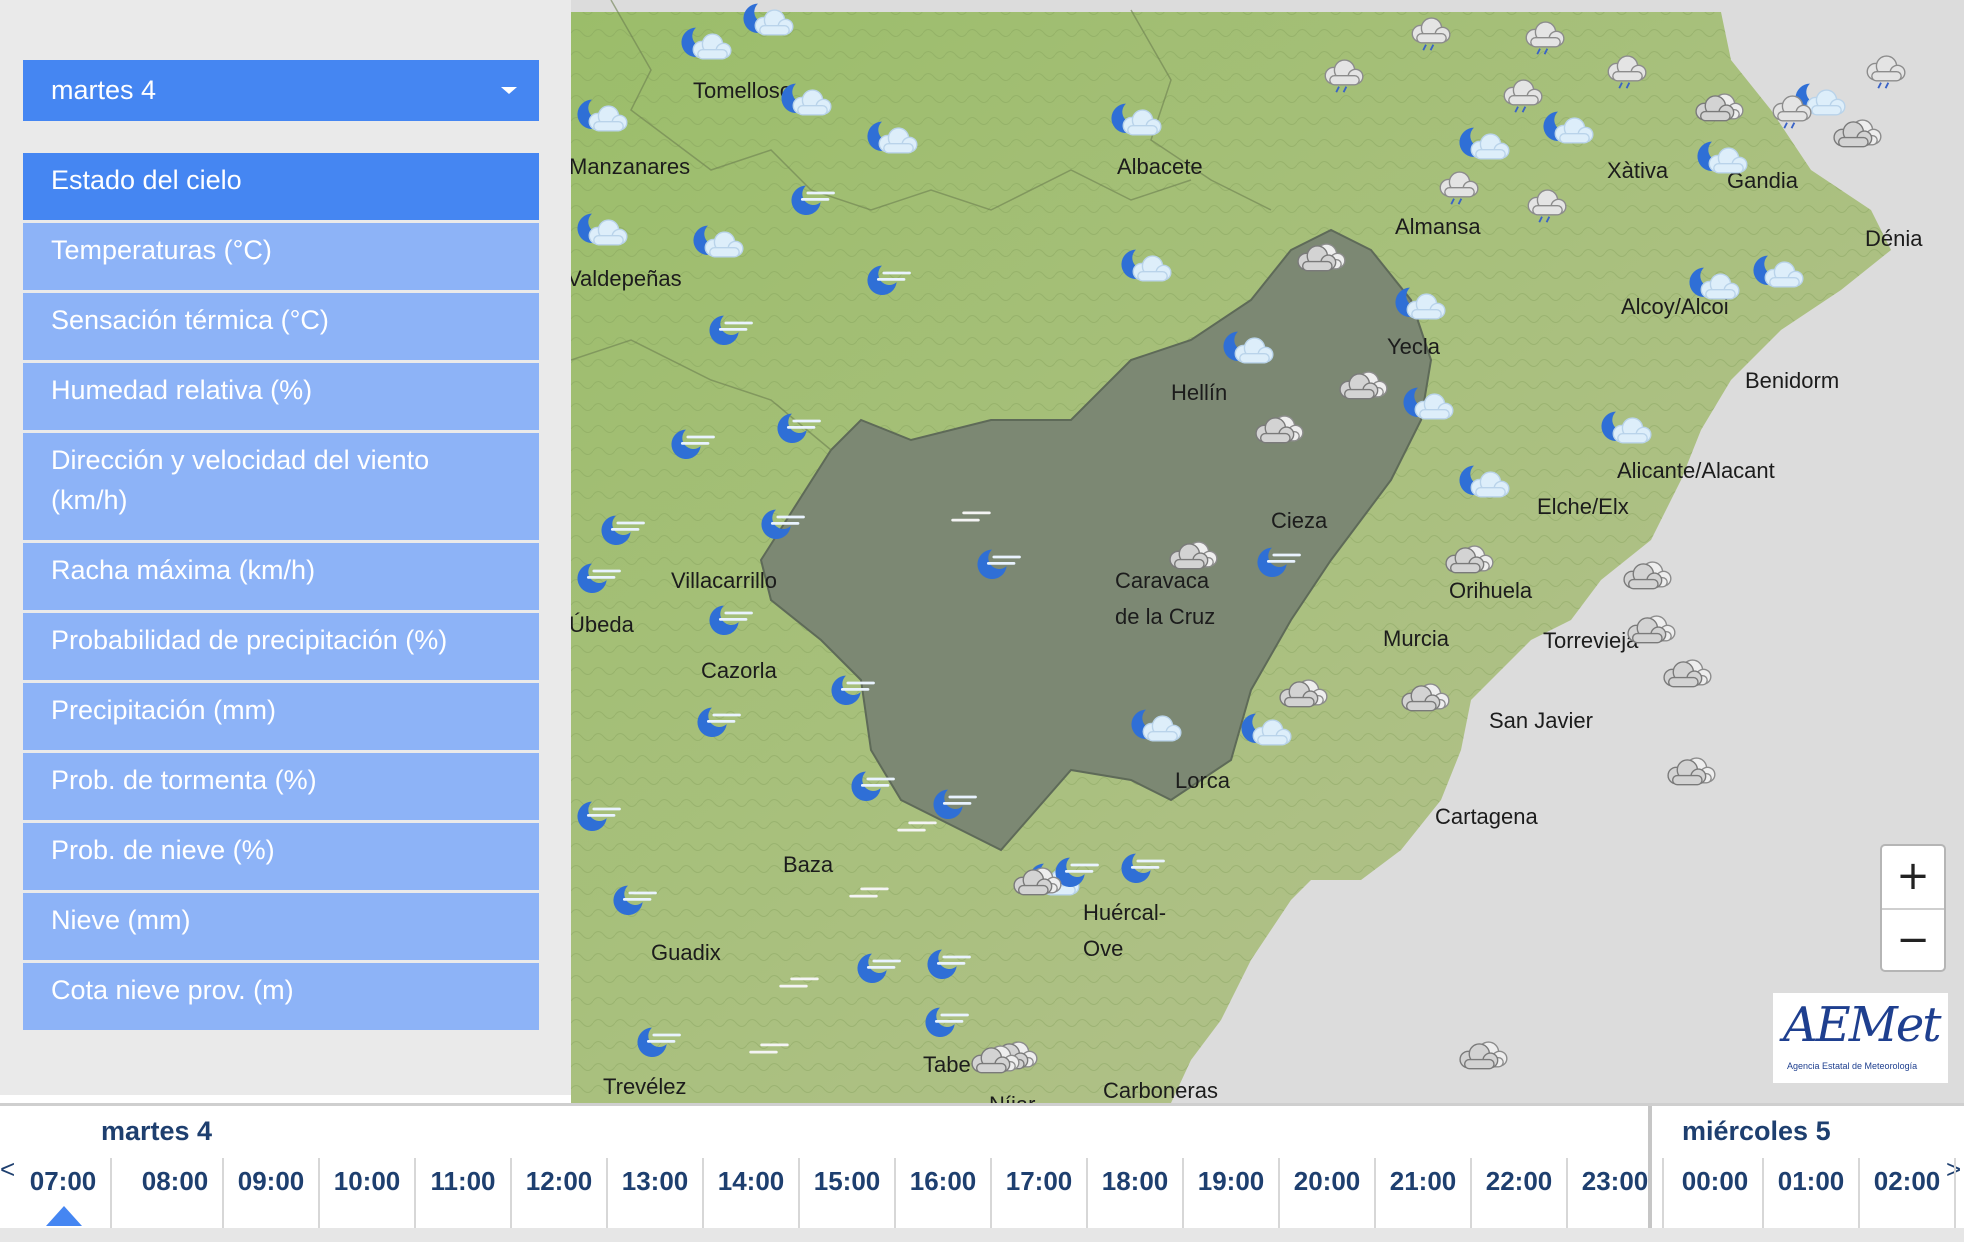  Describe the element at coordinates (281, 648) in the screenshot. I see `menu-item-6: Probabilidad de precipitación (%)` at that location.